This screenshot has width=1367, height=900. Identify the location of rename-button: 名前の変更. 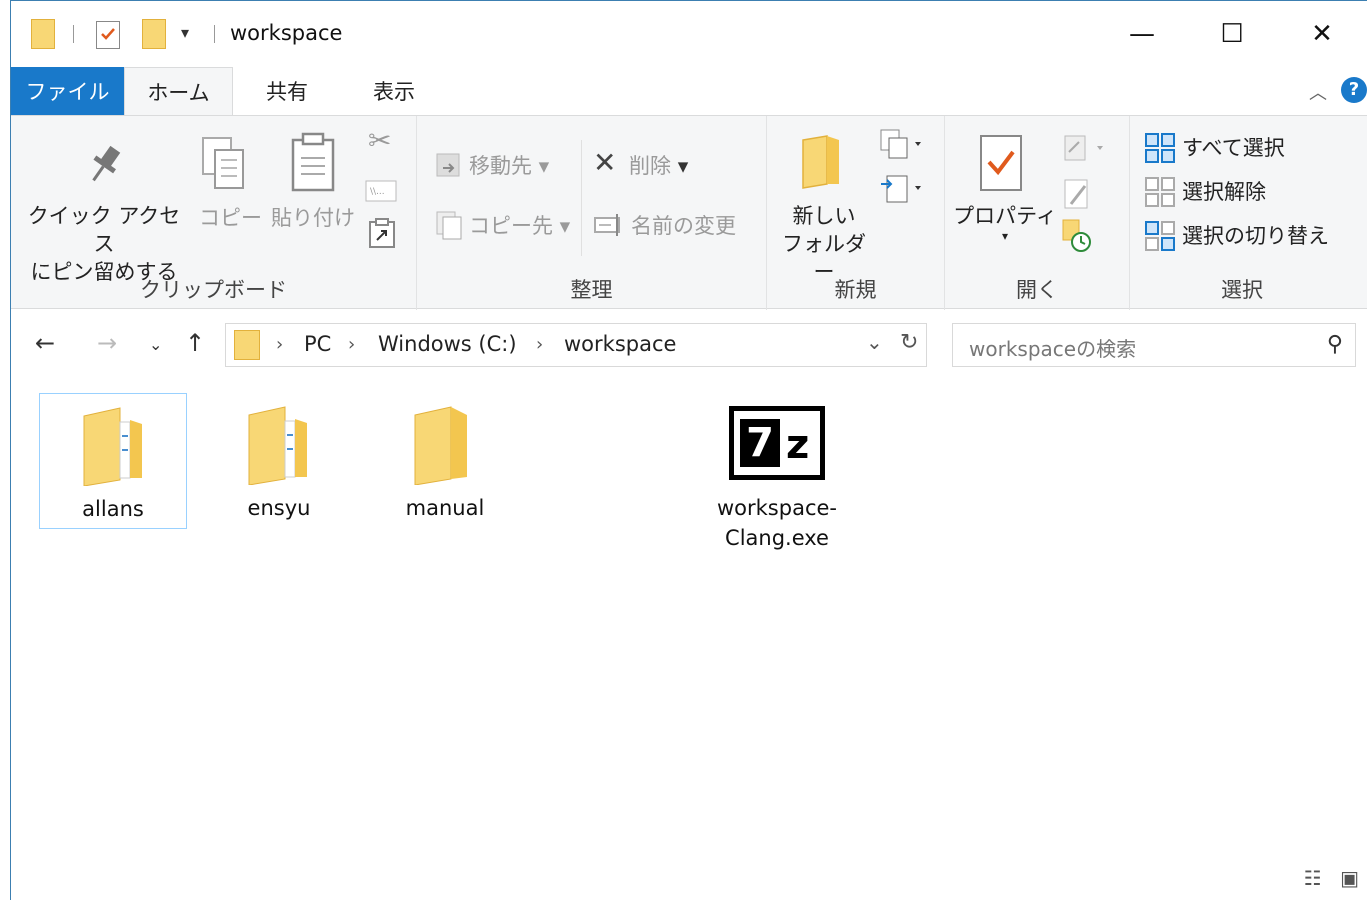
(683, 225).